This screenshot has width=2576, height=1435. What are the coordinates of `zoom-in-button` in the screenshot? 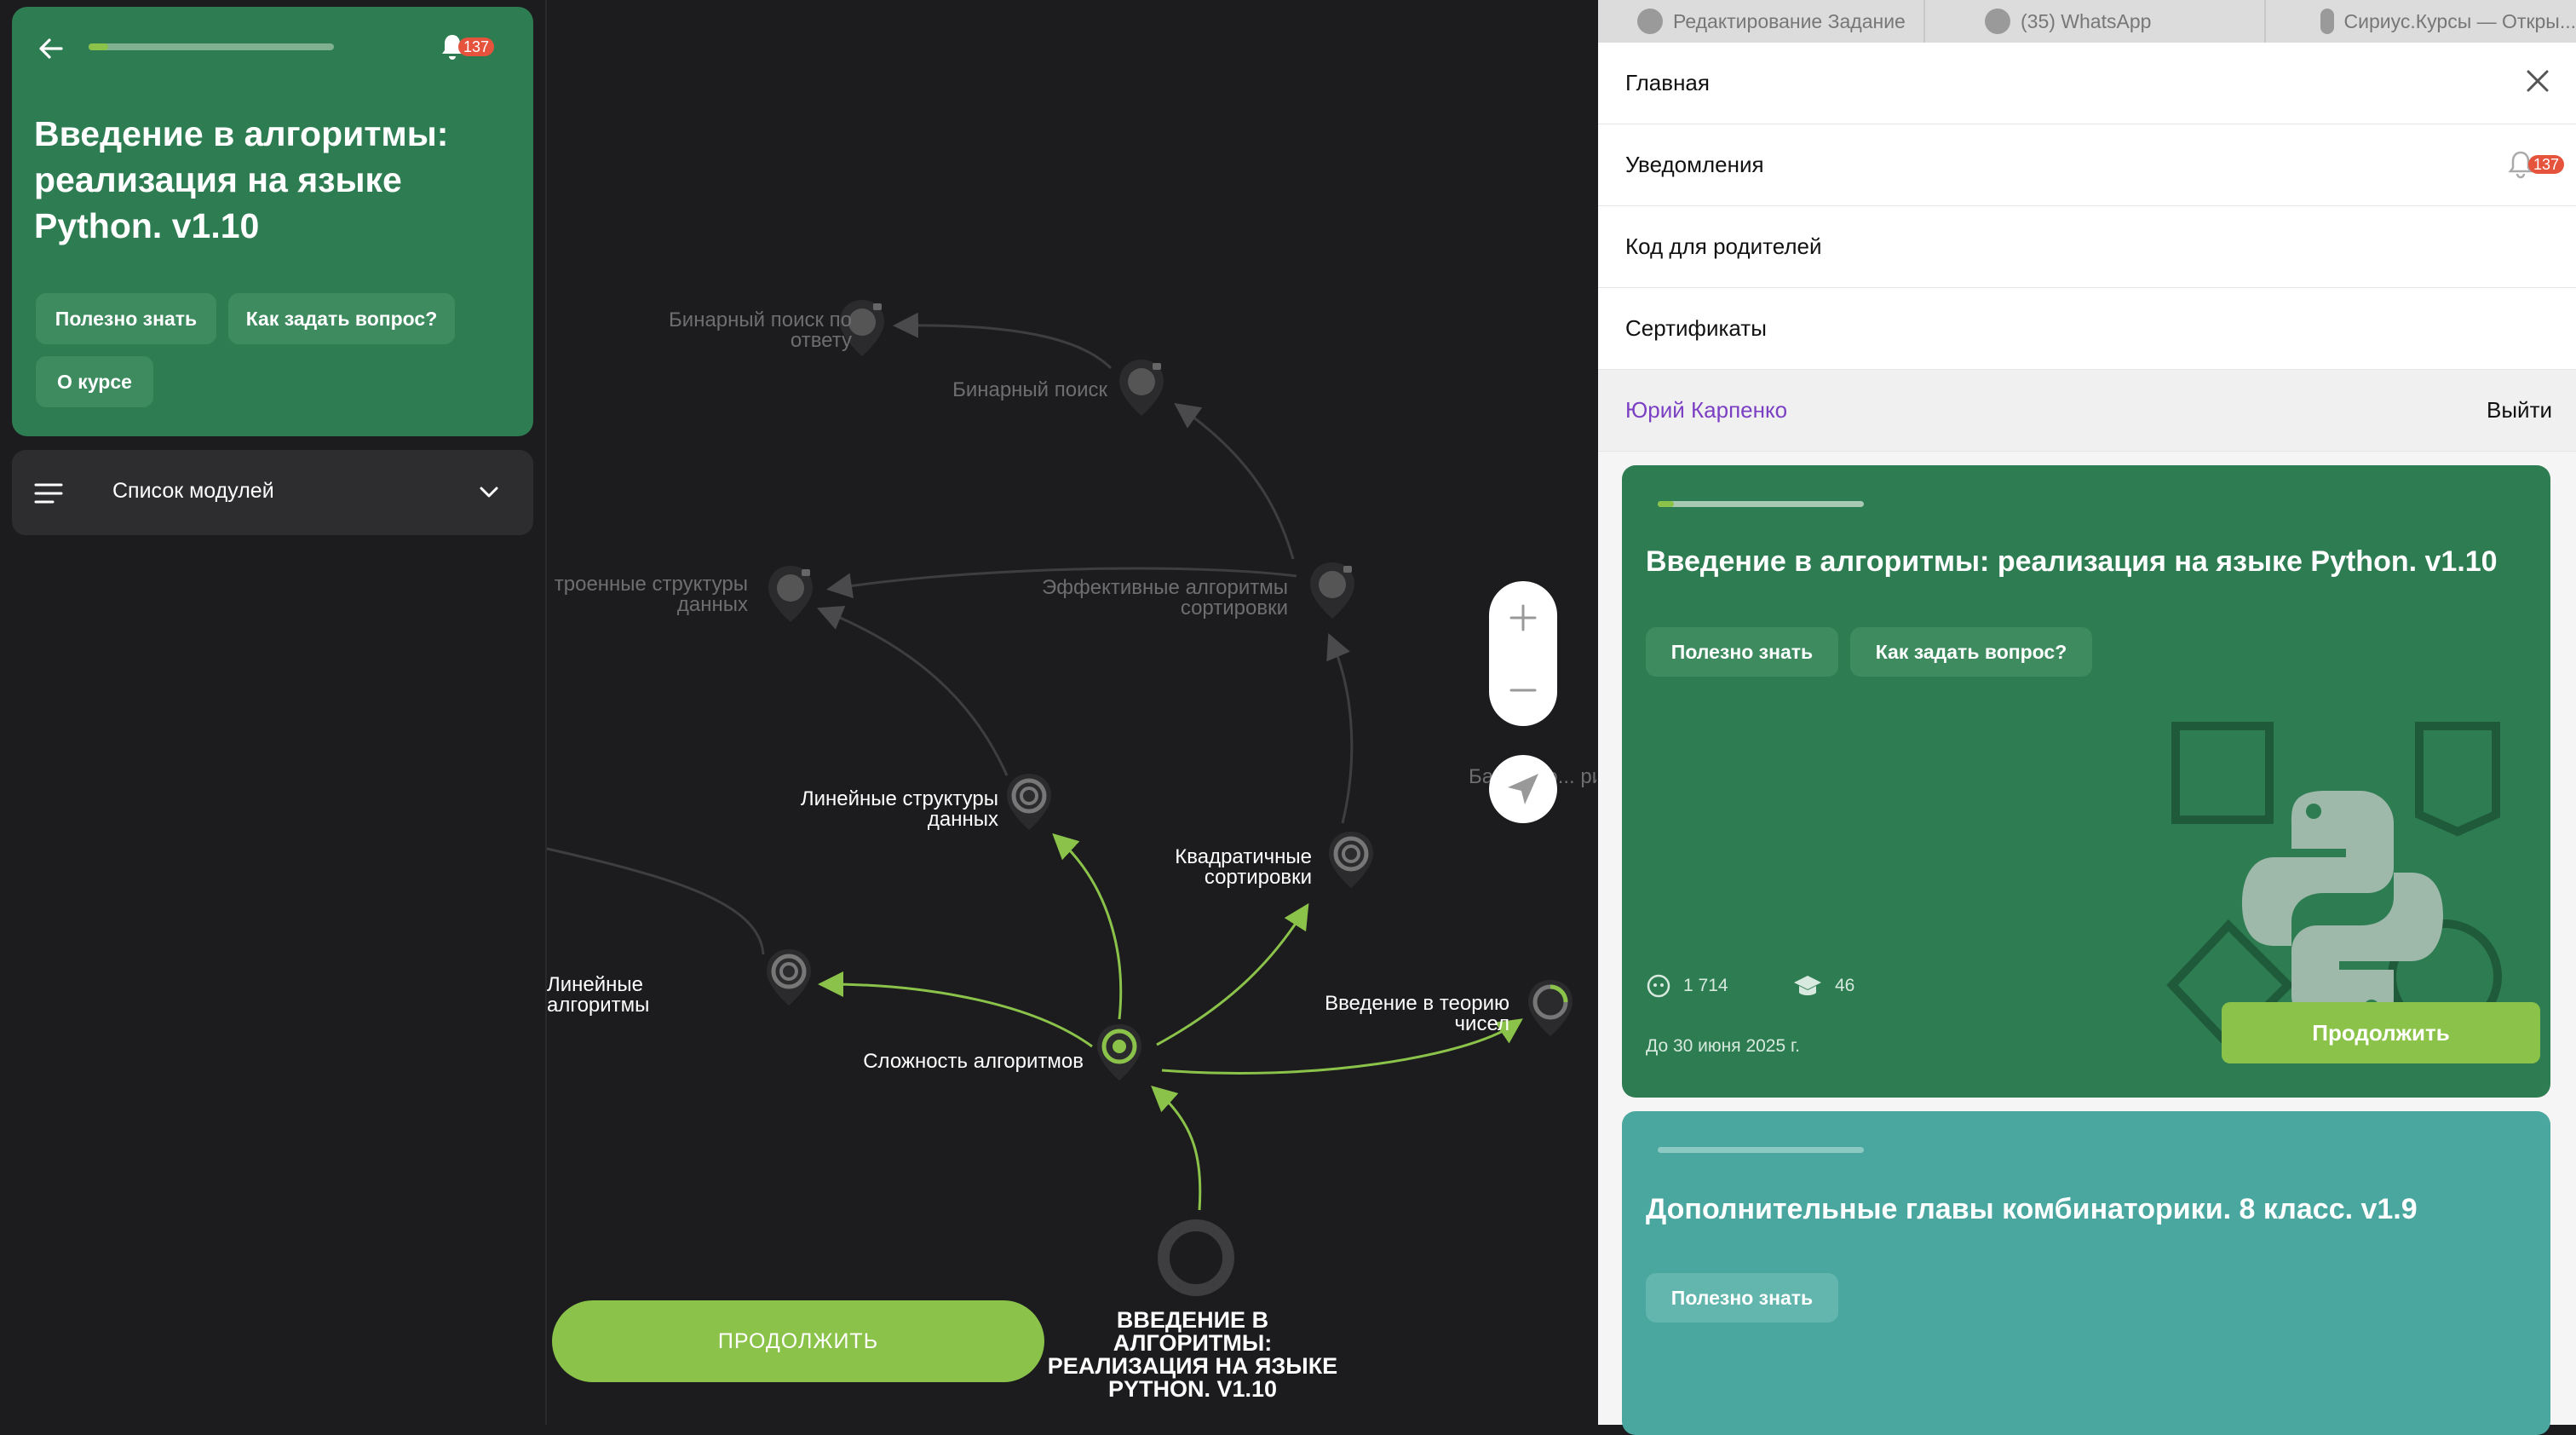 It's located at (1523, 617).